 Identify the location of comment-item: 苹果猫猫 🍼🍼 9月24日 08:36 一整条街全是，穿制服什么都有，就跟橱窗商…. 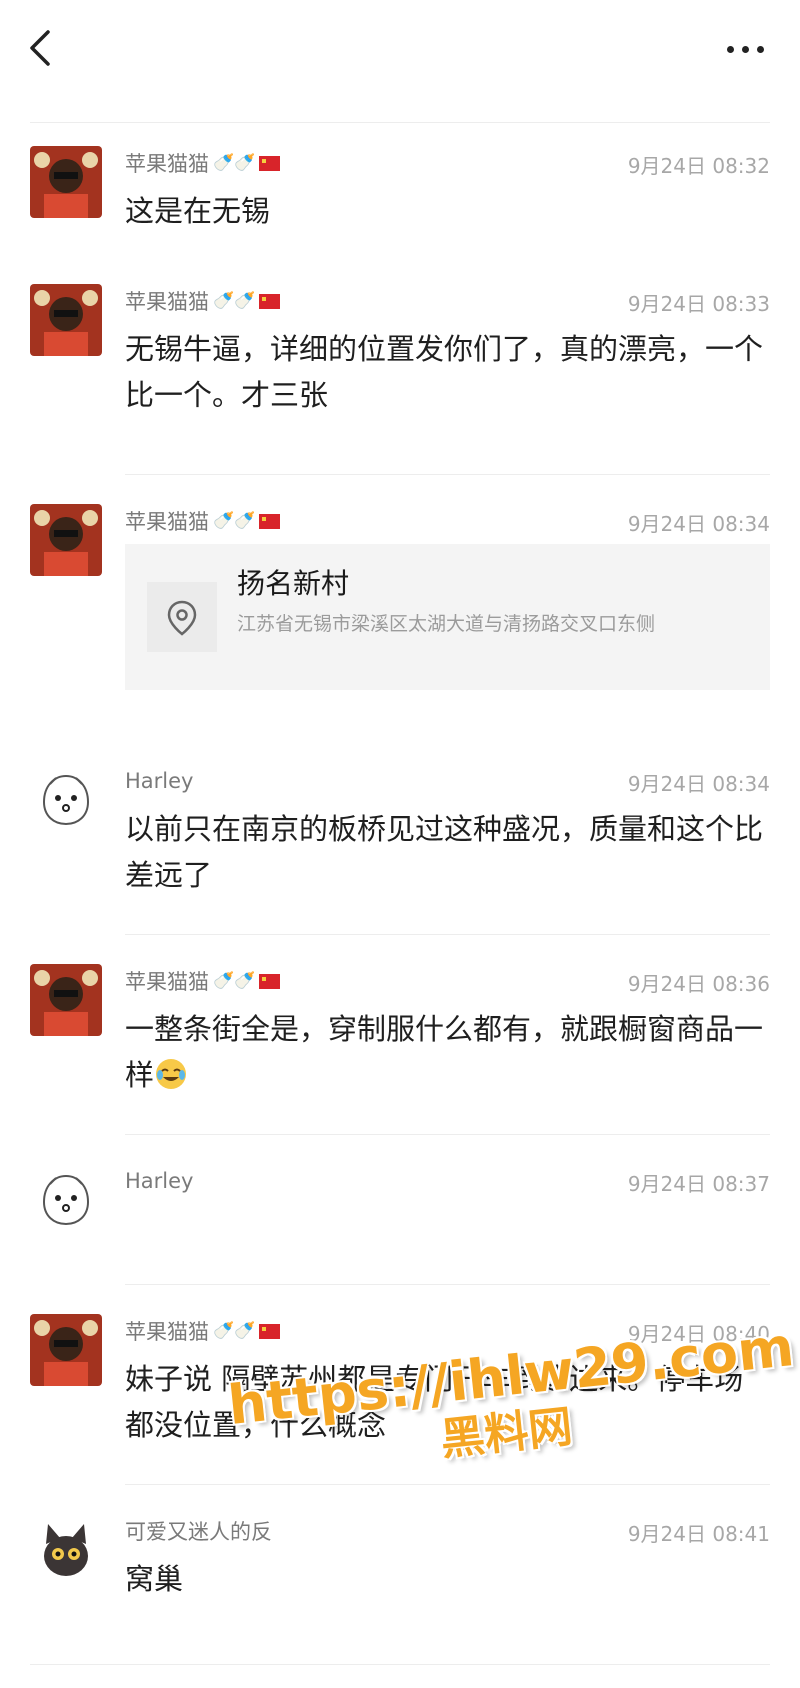
(400, 1039).